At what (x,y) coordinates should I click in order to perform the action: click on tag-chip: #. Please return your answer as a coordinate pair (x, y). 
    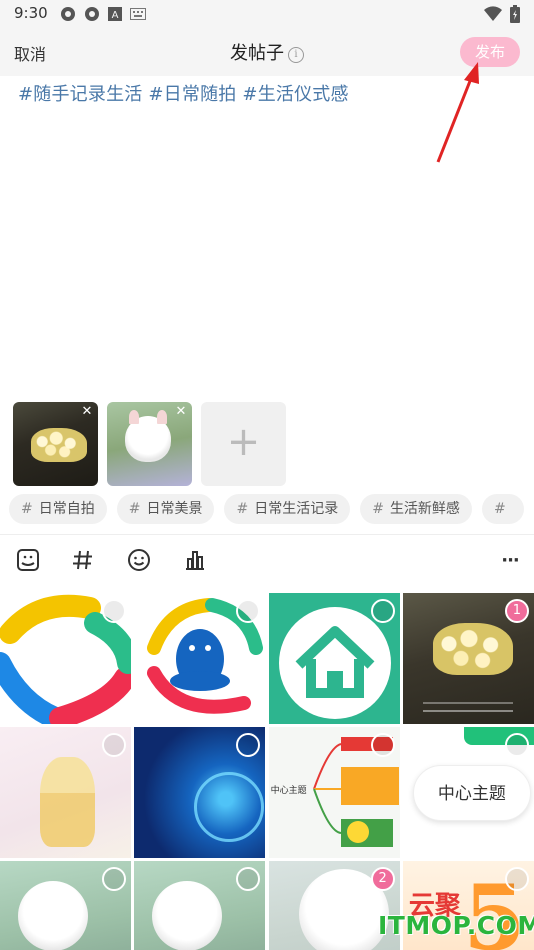
    Looking at the image, I should click on (502, 509).